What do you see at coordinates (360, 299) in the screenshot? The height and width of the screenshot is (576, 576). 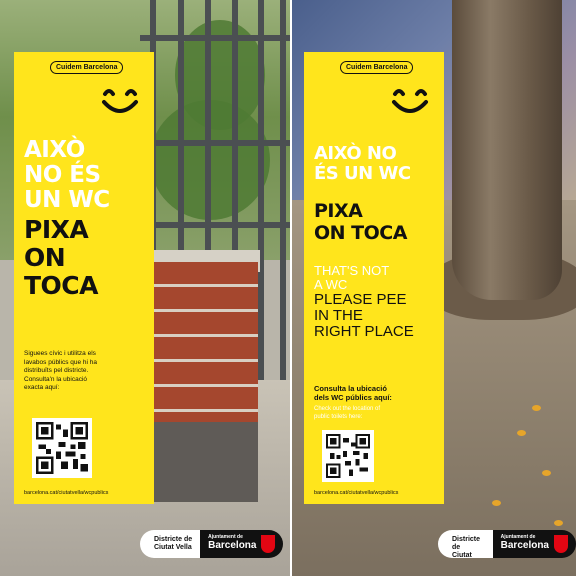 I see `english-line: PLEASE PEE` at bounding box center [360, 299].